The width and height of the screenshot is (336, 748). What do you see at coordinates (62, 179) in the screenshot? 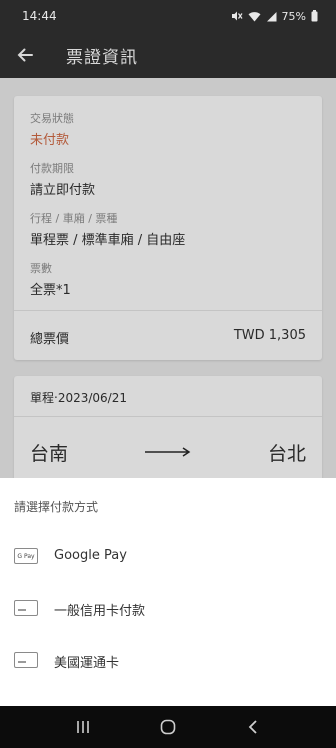
I see `deadline-field: 付款期限 請立即付款` at bounding box center [62, 179].